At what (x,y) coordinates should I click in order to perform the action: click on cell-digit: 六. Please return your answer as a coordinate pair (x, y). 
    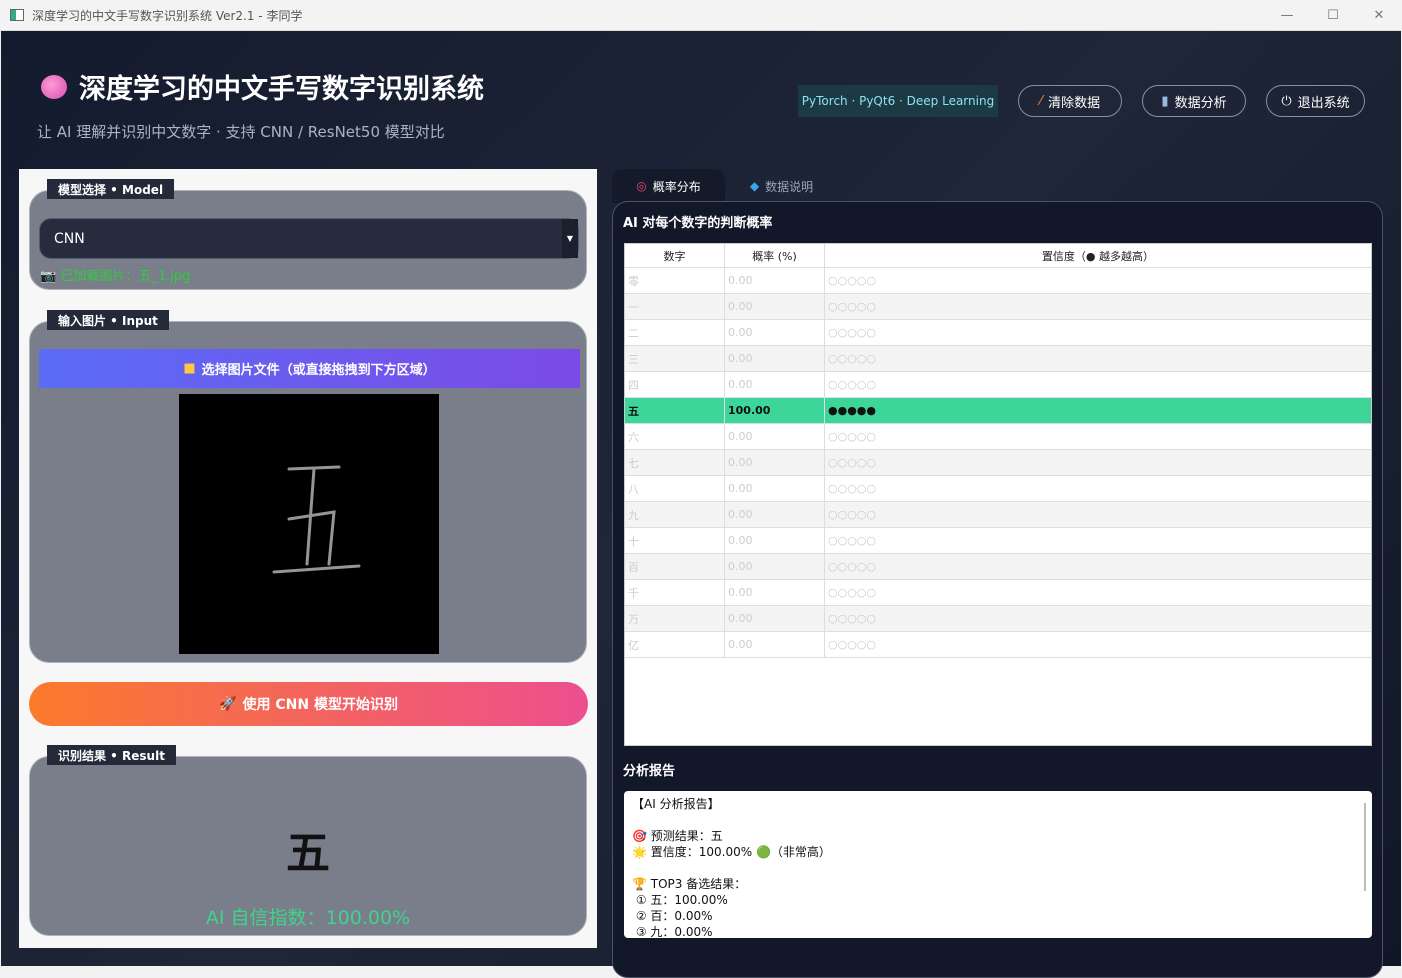
    Looking at the image, I should click on (675, 436).